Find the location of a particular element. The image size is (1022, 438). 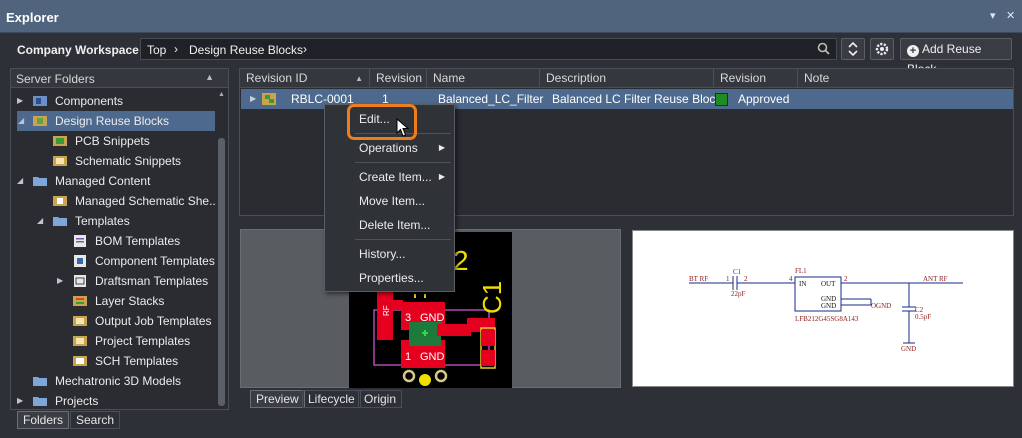

tree-item-label: Schematic Snippets is located at coordinates (128, 161).